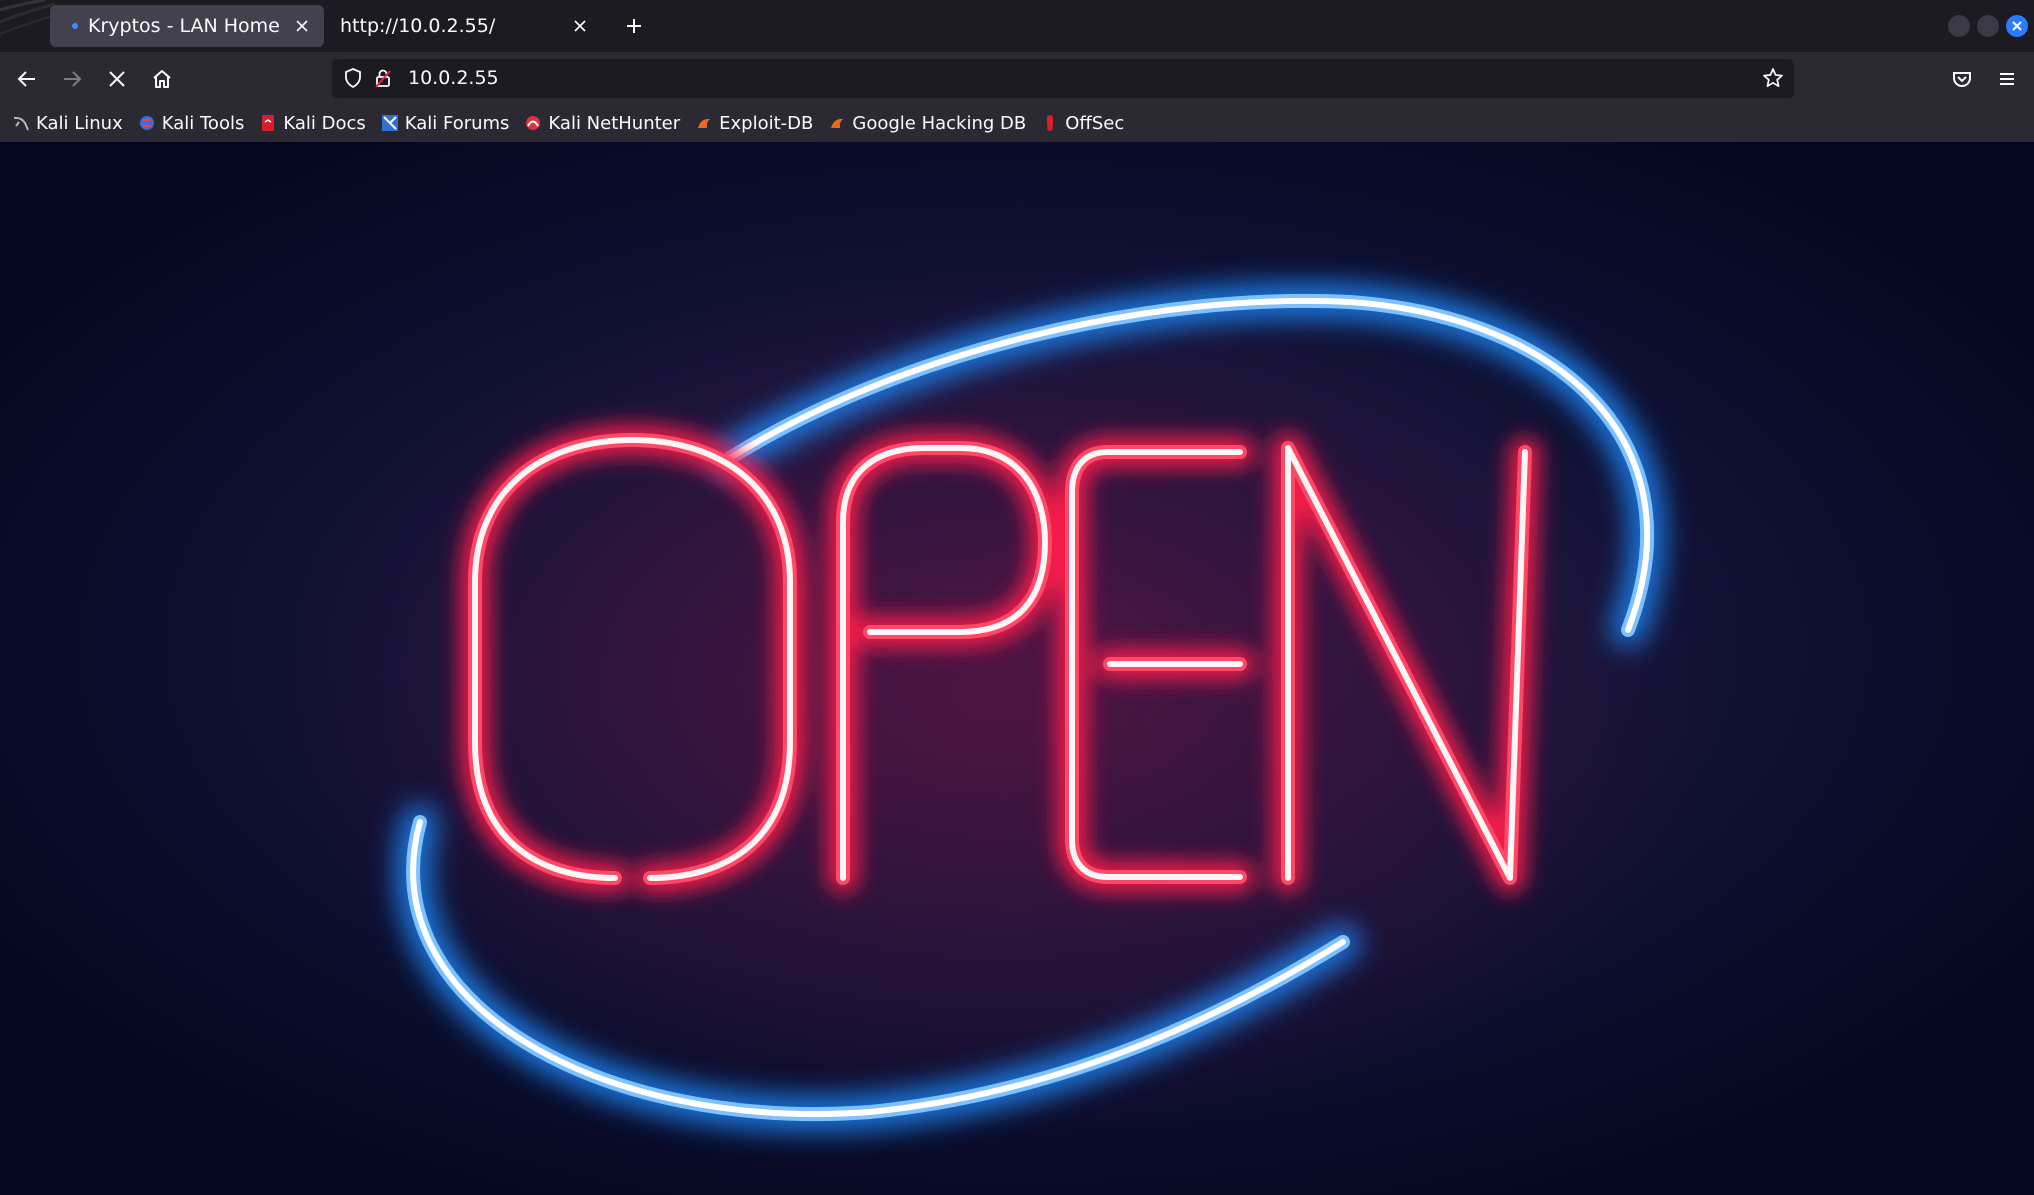 This screenshot has width=2034, height=1195. What do you see at coordinates (837, 123) in the screenshot?
I see `ghdb-icon` at bounding box center [837, 123].